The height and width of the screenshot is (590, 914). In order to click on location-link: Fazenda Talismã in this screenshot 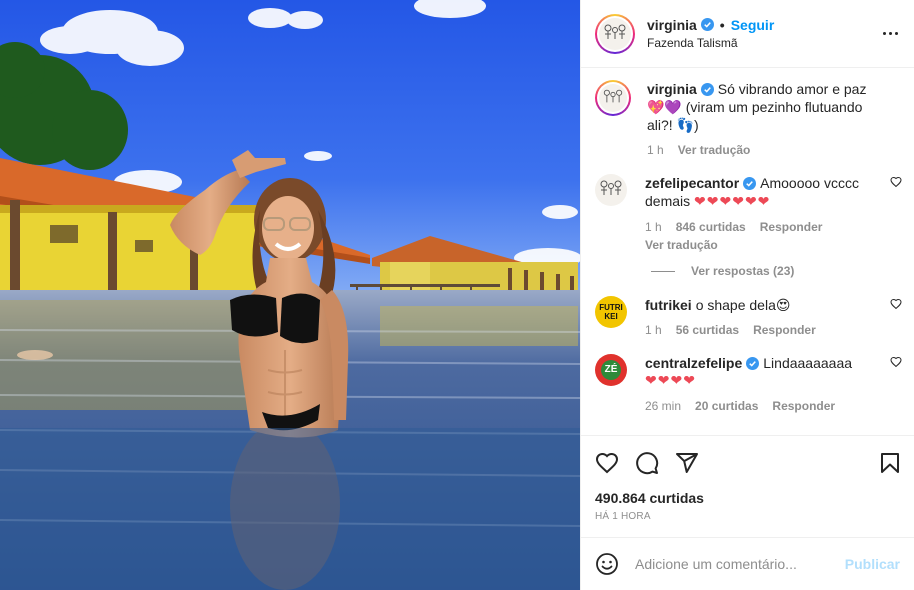, I will do `click(762, 43)`.